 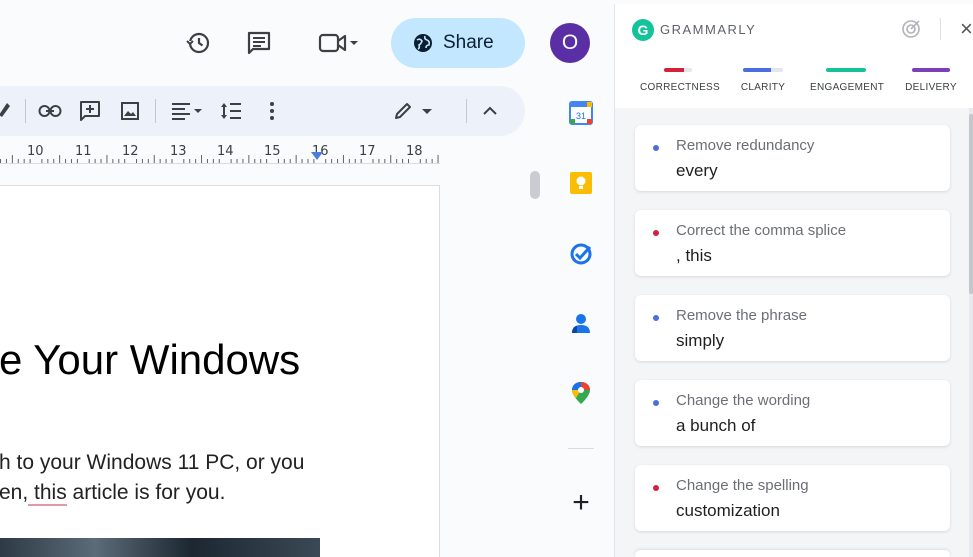 What do you see at coordinates (160, 547) in the screenshot?
I see `document-image` at bounding box center [160, 547].